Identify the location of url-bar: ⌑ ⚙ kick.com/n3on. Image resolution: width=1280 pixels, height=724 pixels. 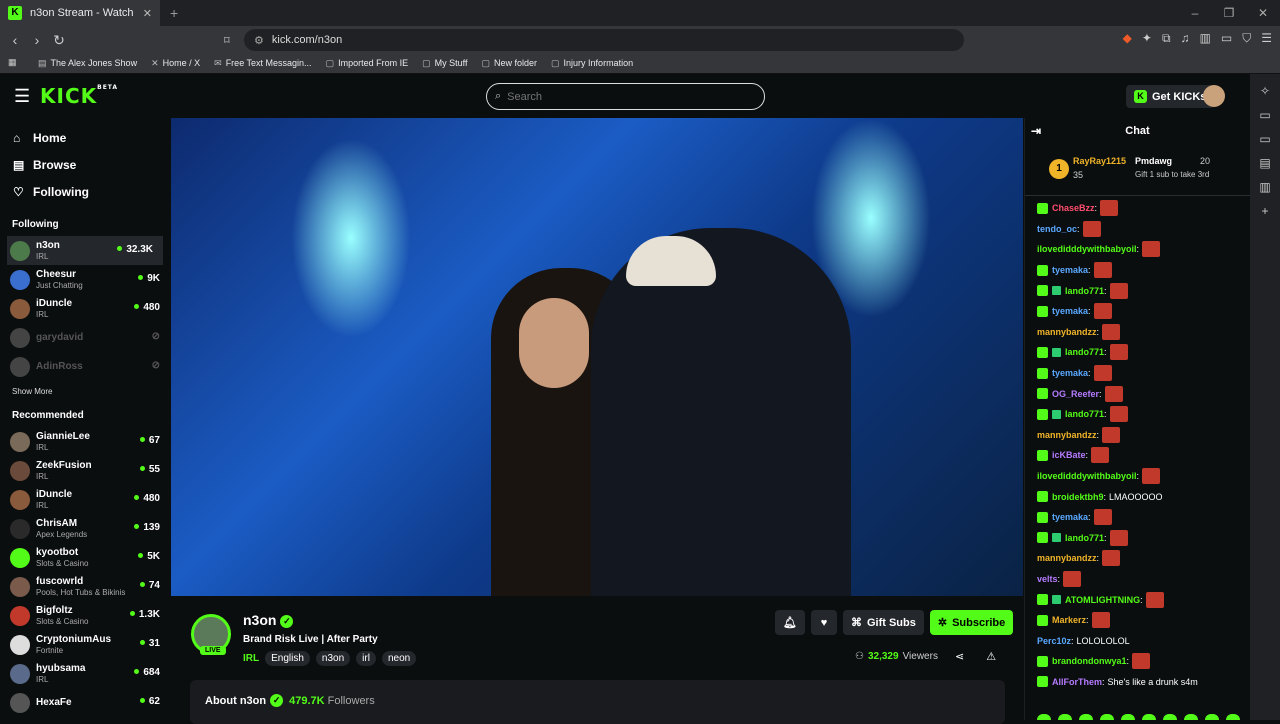
(594, 40).